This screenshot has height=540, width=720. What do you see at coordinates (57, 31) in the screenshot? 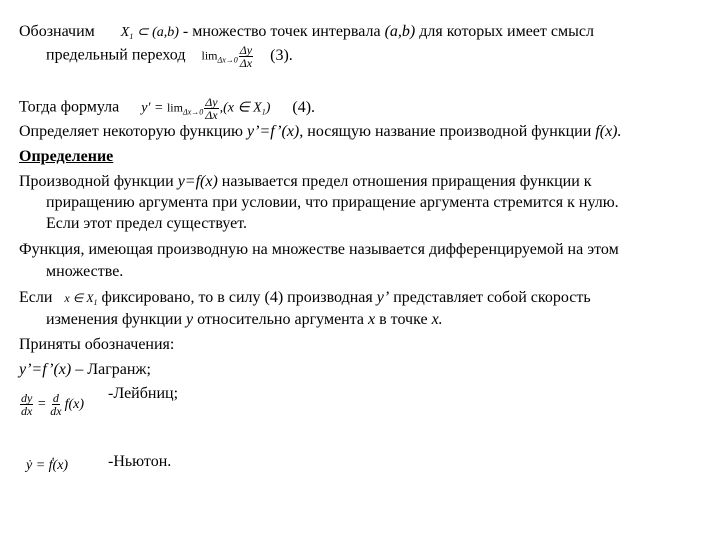
I see `text: Обозначим` at bounding box center [57, 31].